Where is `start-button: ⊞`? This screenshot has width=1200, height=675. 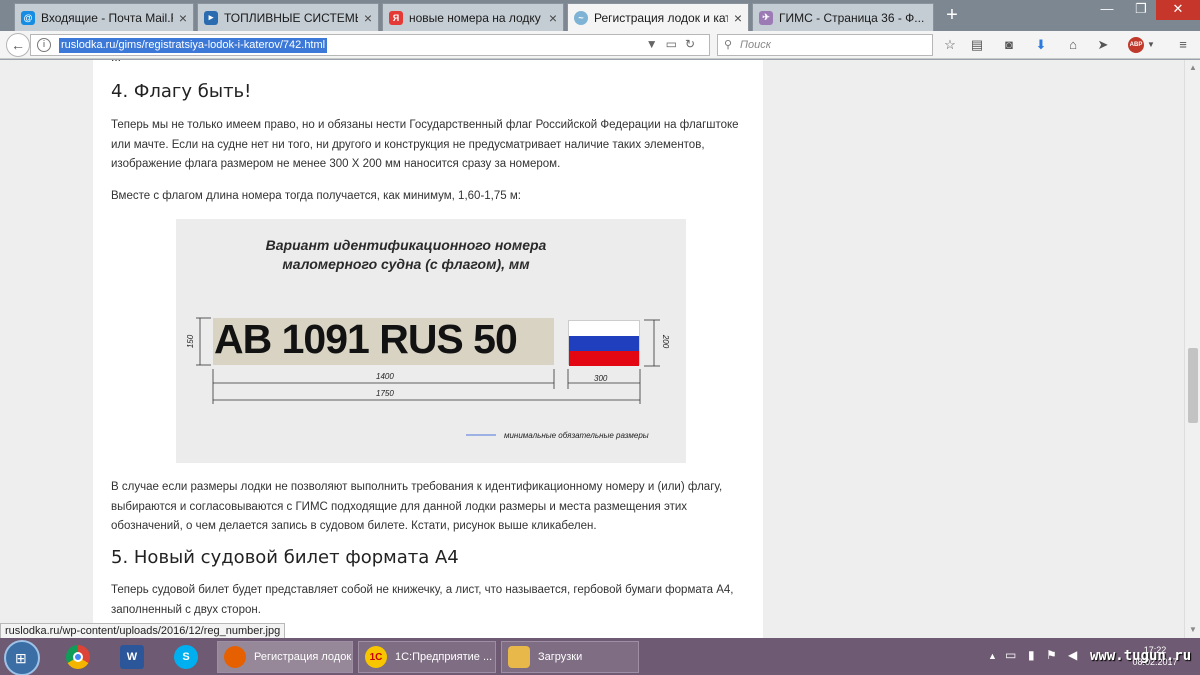
start-button: ⊞ is located at coordinates (22, 657).